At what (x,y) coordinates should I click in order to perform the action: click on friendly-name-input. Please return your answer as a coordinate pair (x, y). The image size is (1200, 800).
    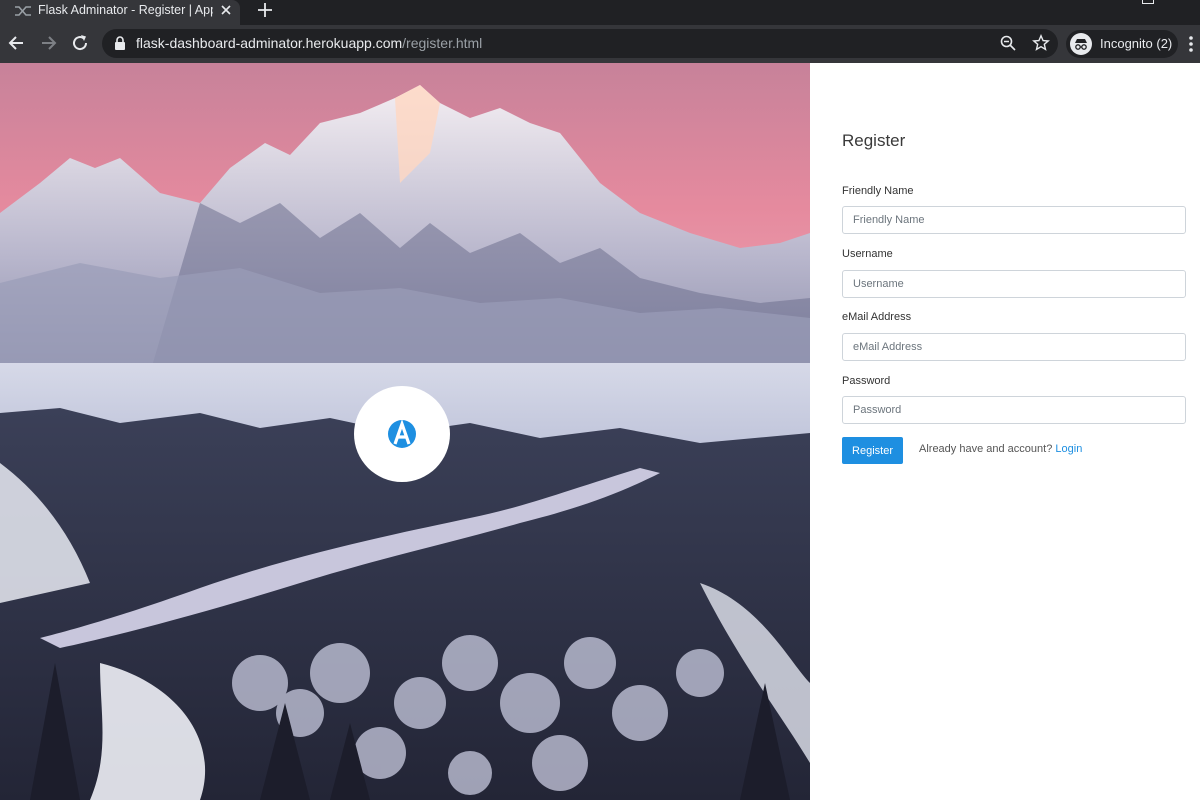
    Looking at the image, I should click on (1014, 220).